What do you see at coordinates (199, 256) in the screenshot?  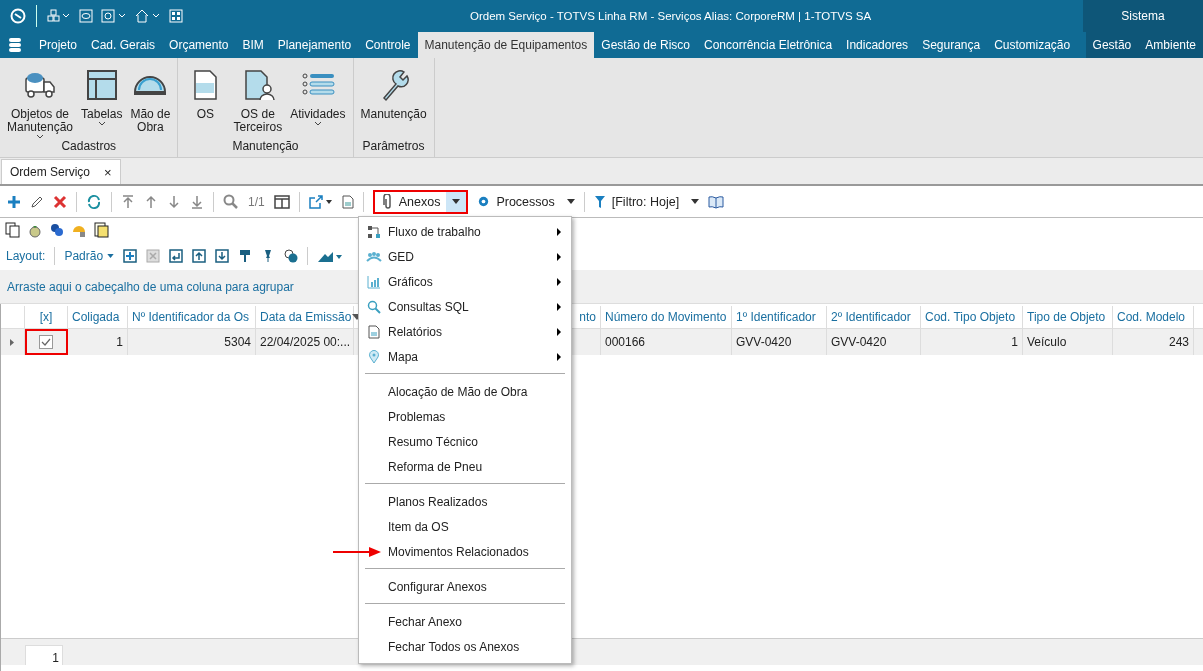 I see `upload-icon` at bounding box center [199, 256].